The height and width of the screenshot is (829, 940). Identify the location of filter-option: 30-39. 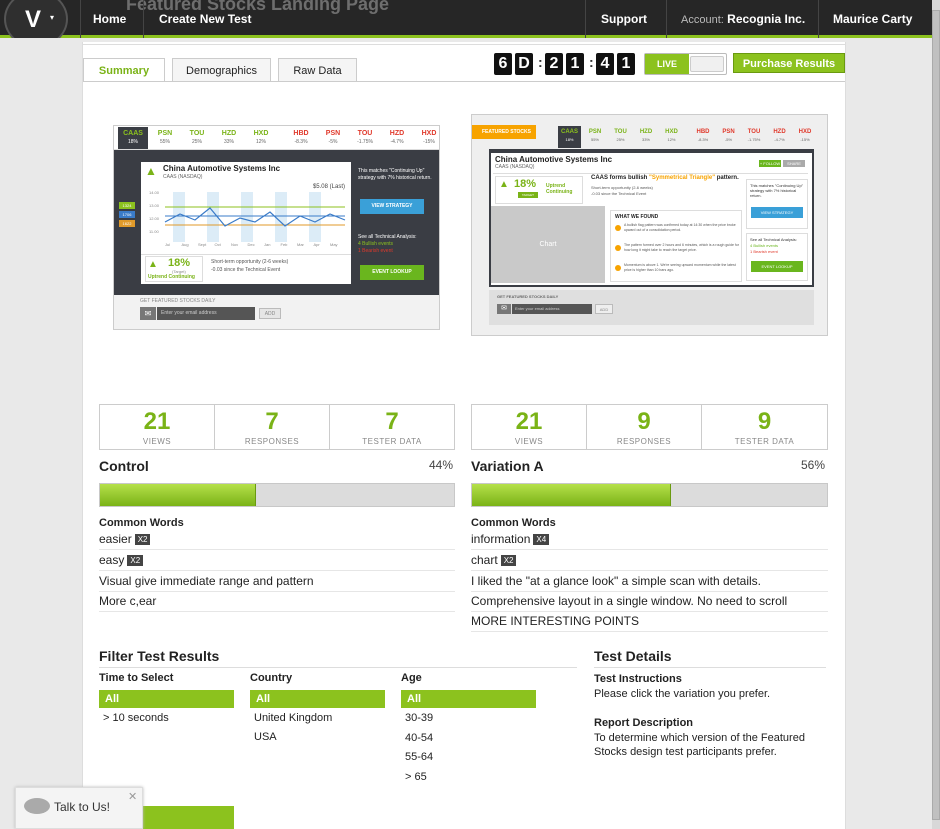
(419, 718).